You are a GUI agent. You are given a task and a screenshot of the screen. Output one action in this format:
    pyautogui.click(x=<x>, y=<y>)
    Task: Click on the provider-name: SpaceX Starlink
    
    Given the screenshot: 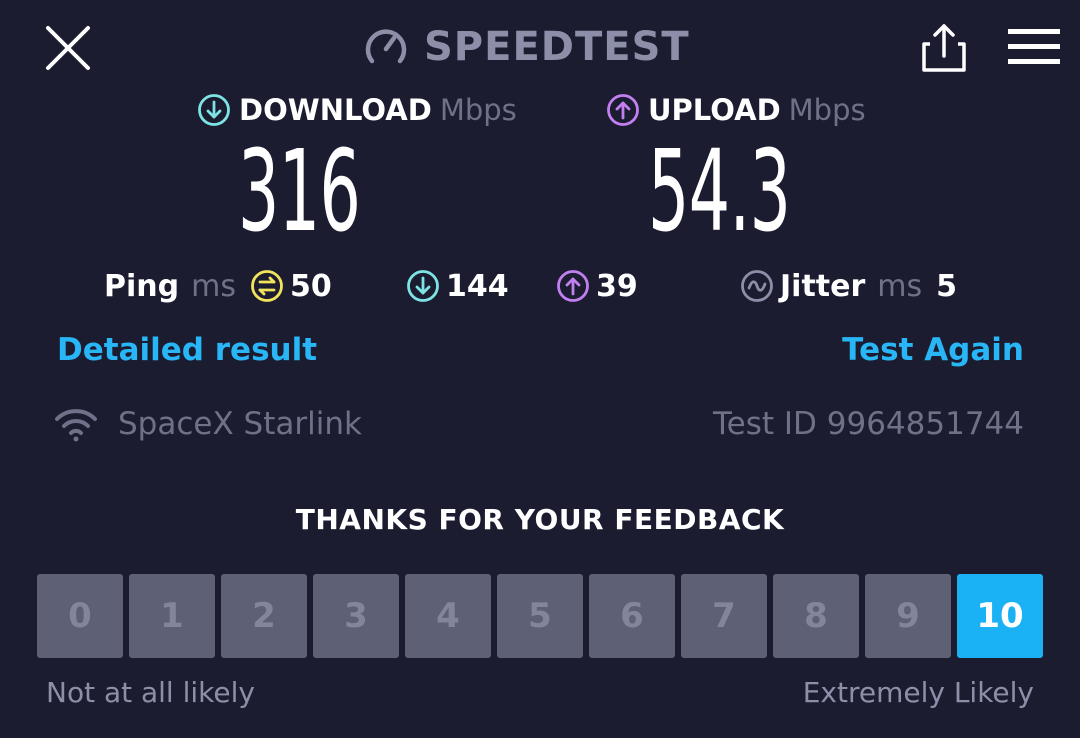 What is the action you would take?
    pyautogui.click(x=240, y=424)
    